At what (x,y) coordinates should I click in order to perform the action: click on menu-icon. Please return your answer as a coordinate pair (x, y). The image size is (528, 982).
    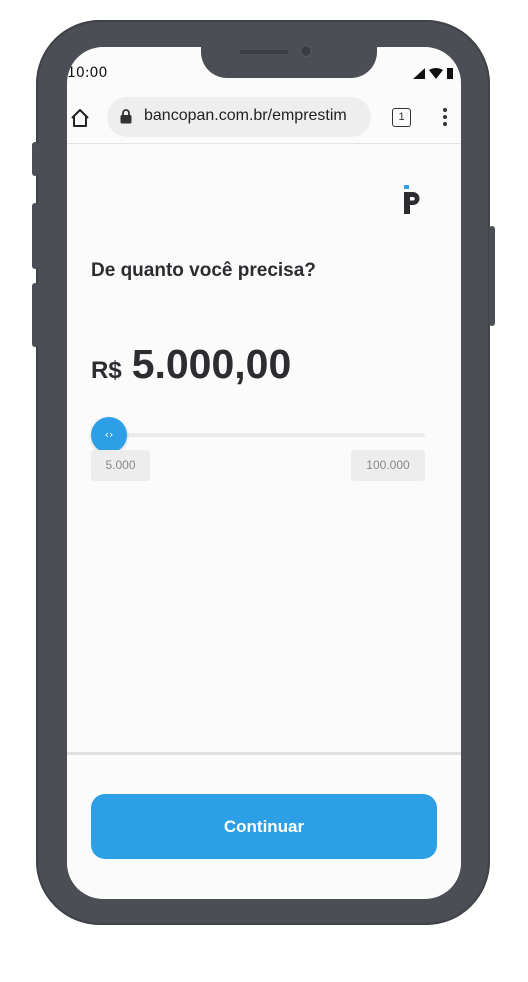
    Looking at the image, I should click on (445, 117).